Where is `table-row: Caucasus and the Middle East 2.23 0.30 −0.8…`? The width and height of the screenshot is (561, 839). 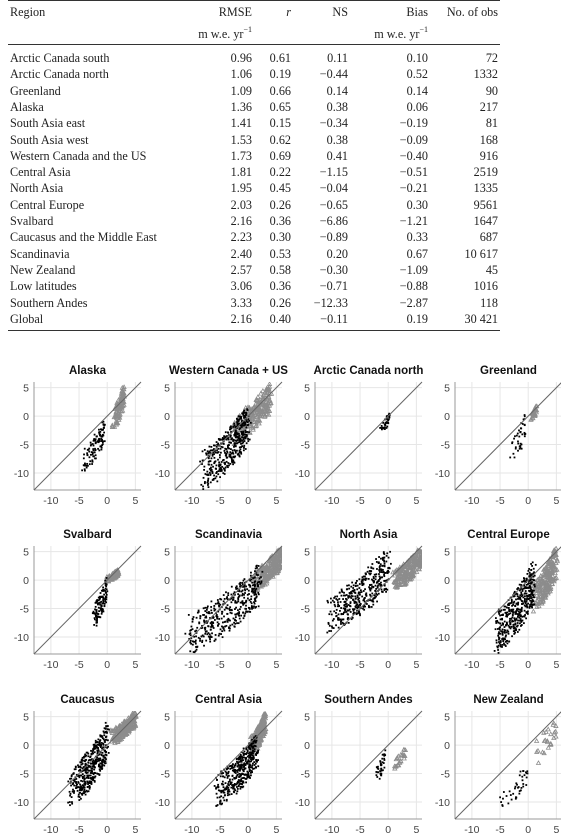
table-row: Caucasus and the Middle East 2.23 0.30 −0.8… is located at coordinates (254, 237).